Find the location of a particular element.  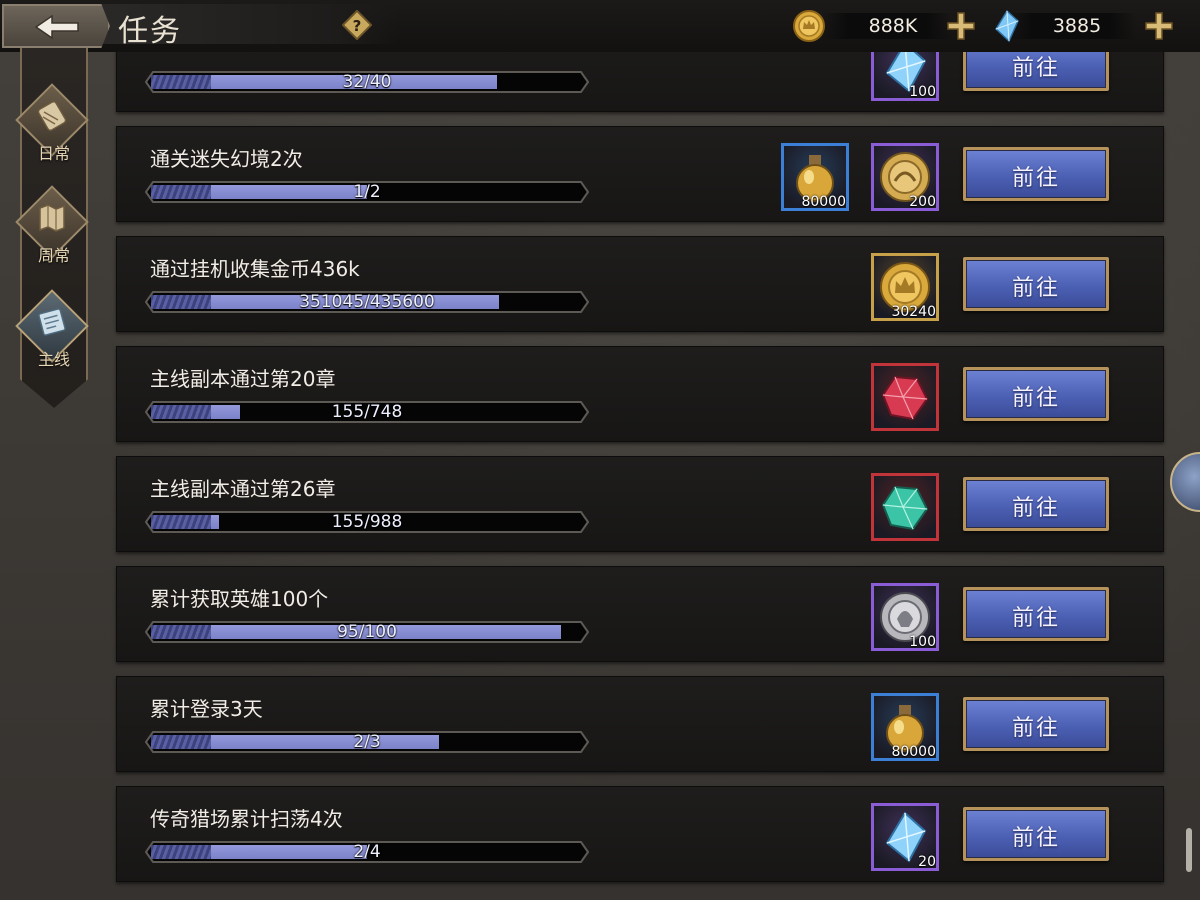

progress-text: 2/3 is located at coordinates (367, 742).